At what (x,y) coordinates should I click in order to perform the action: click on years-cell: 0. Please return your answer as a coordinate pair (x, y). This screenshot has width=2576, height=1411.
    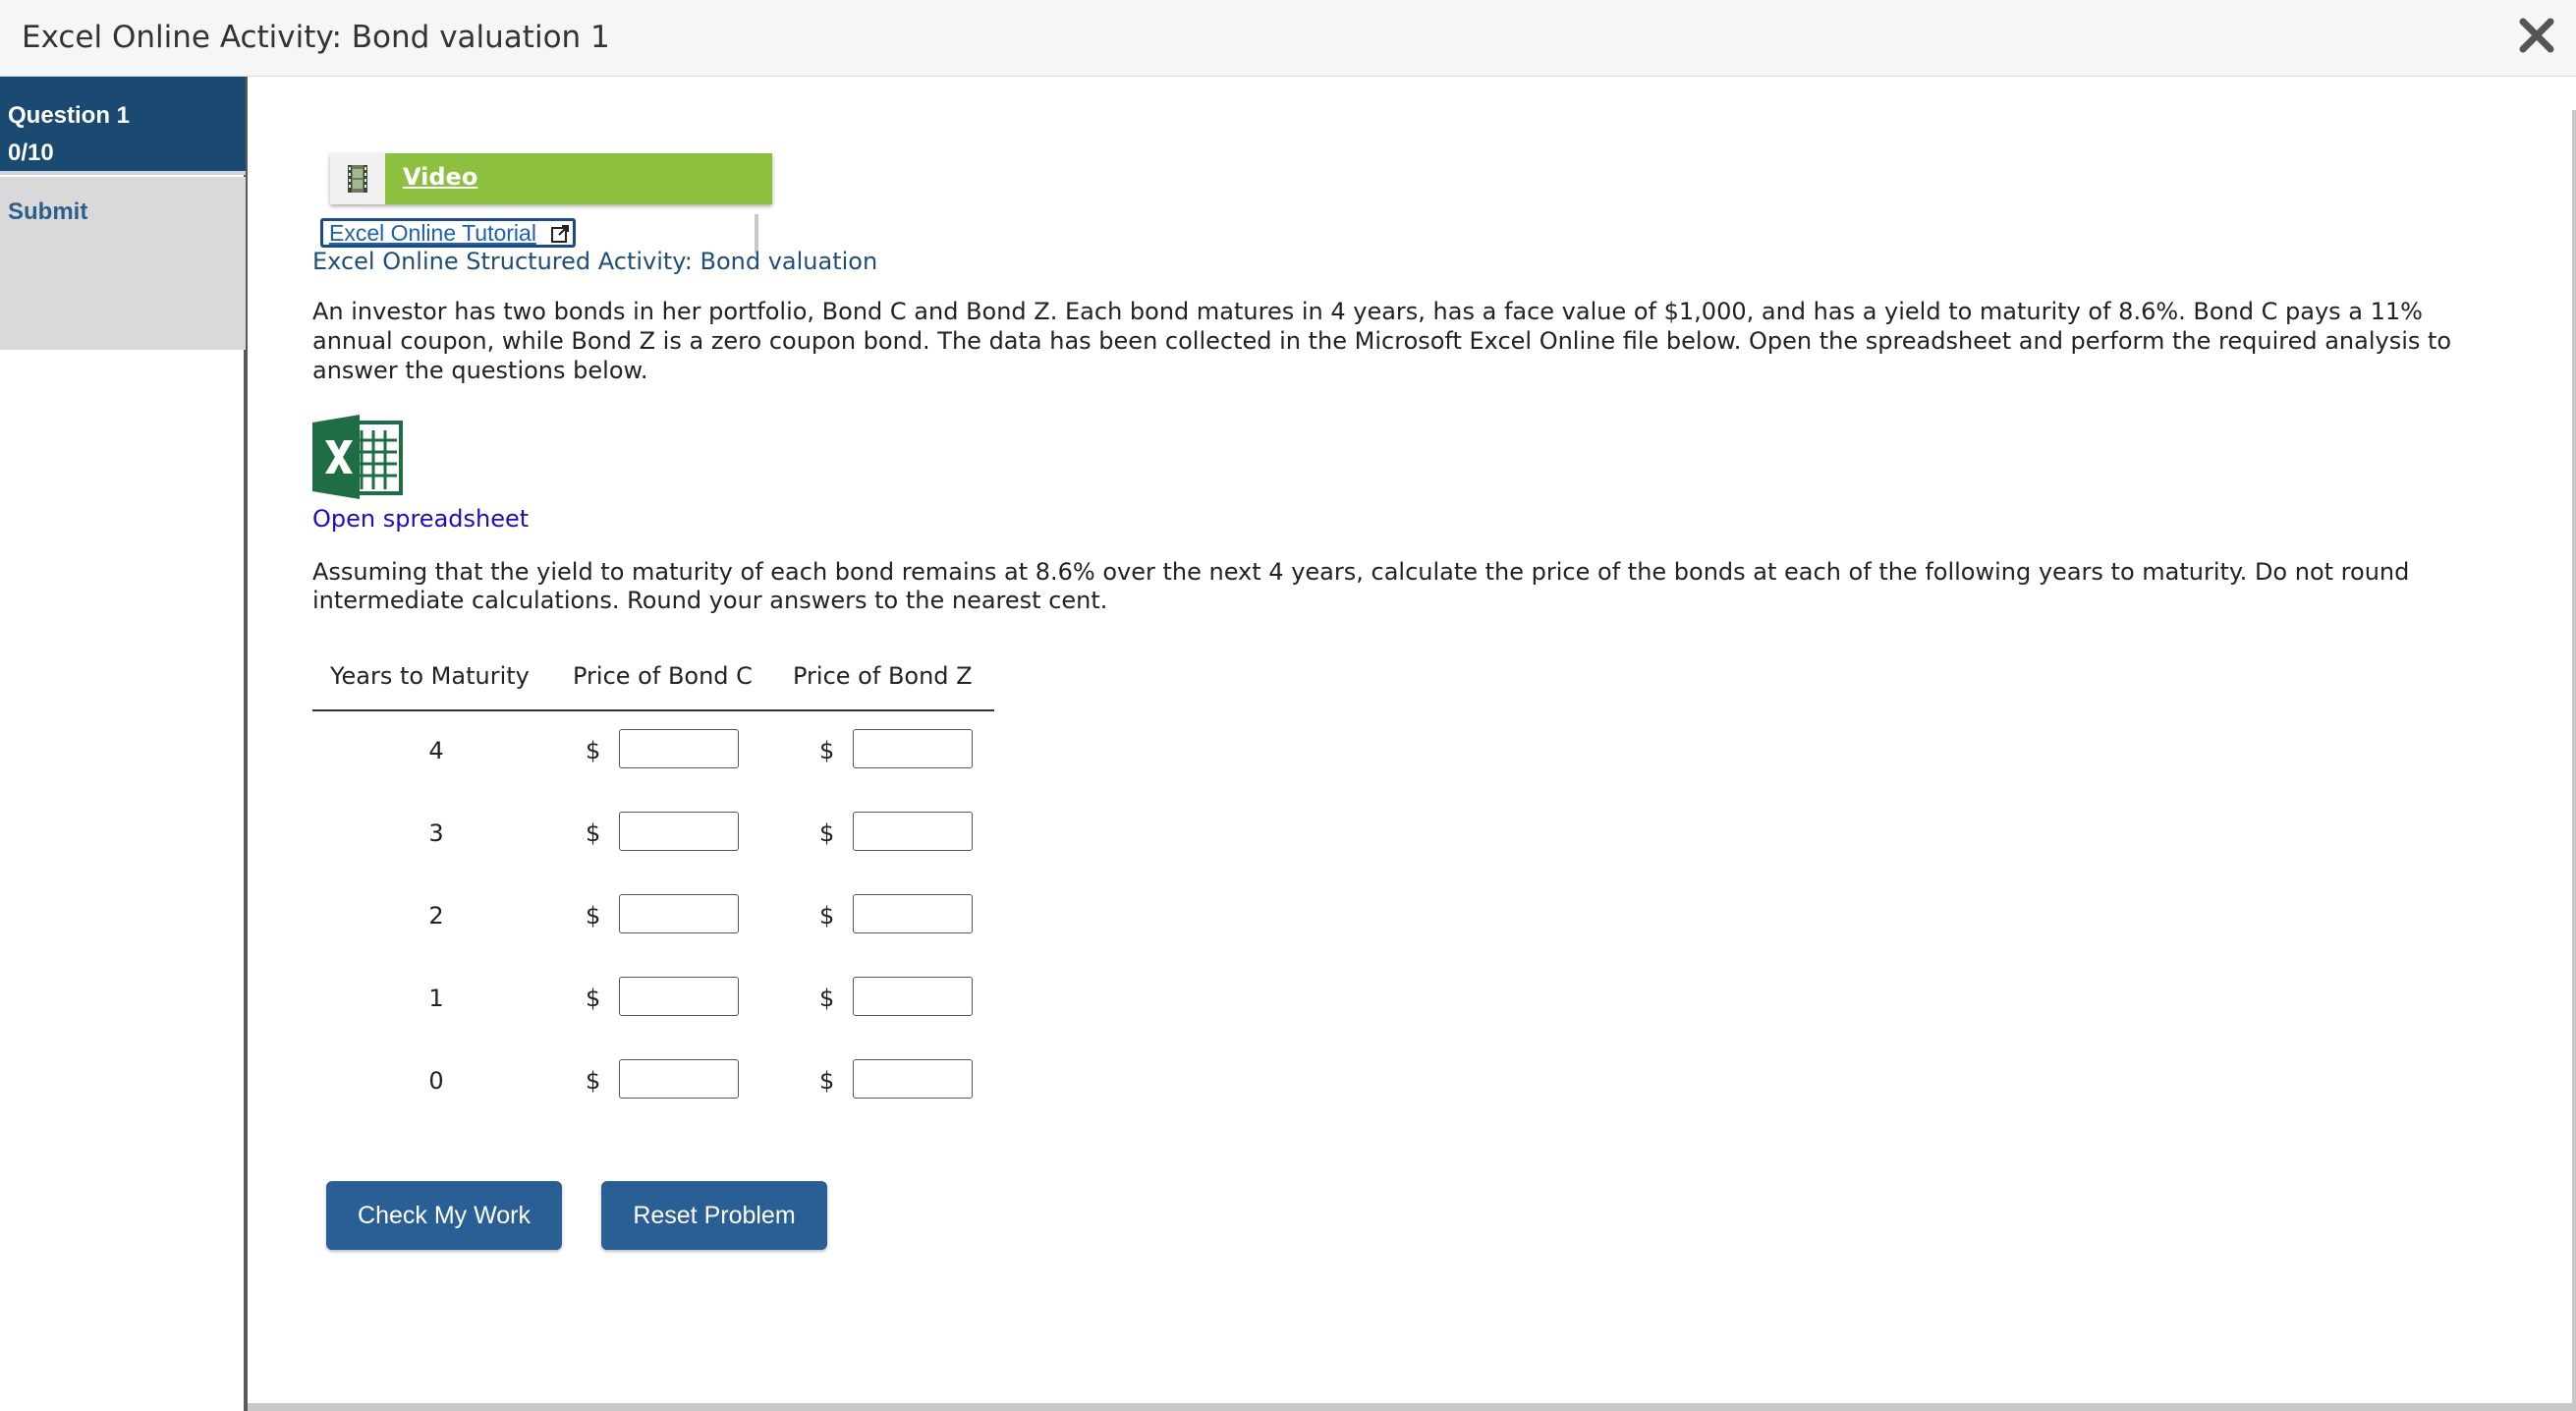
    Looking at the image, I should click on (436, 1081).